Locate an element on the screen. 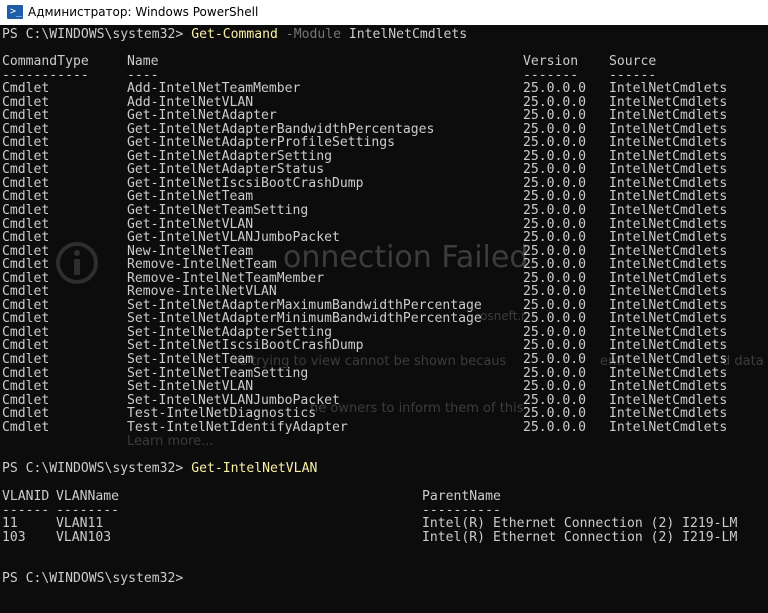 Image resolution: width=768 pixels, height=613 pixels. info-icon is located at coordinates (77, 263).